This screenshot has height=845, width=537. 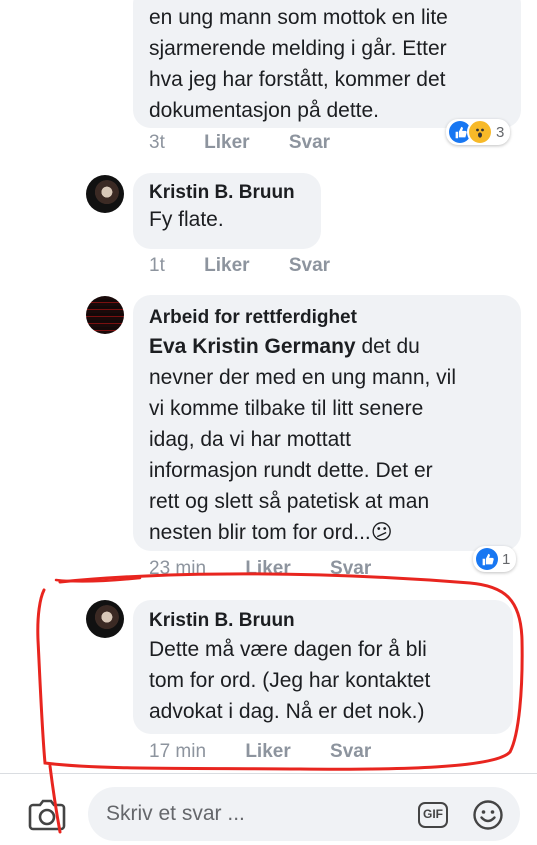 I want to click on reaction-summary: 1, so click(x=495, y=559).